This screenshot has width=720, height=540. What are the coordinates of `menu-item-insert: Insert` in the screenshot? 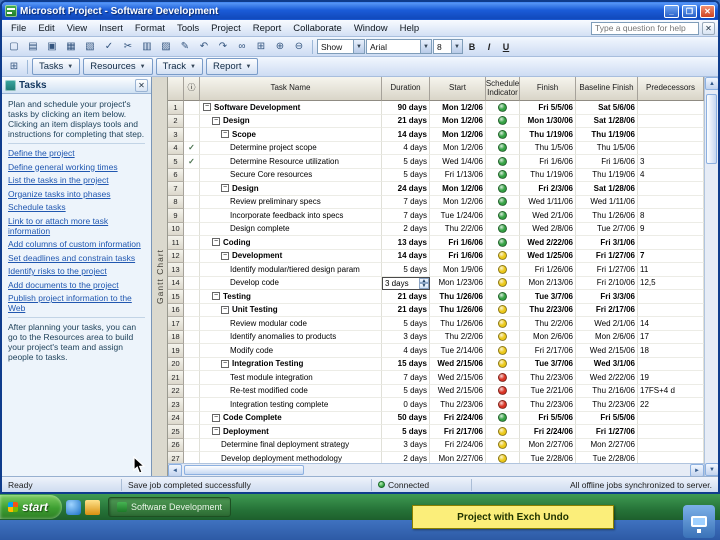 It's located at (111, 28).